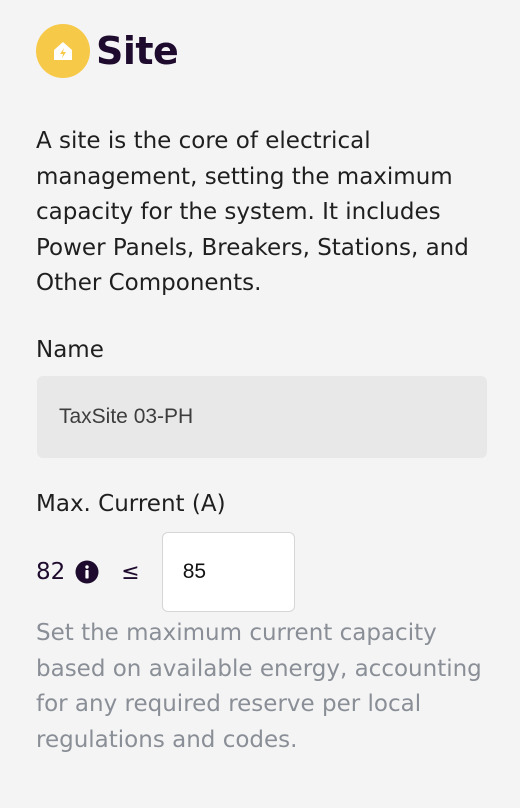 The image size is (520, 808). I want to click on max-current-input, so click(228, 572).